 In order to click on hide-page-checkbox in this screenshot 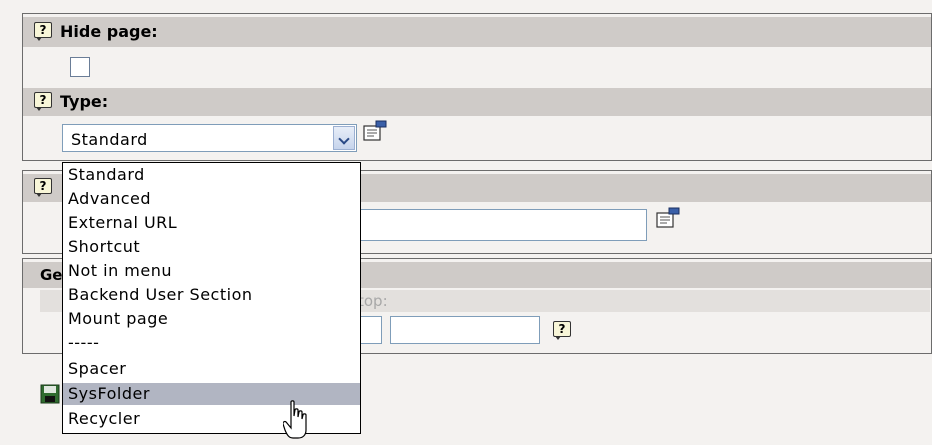, I will do `click(80, 67)`.